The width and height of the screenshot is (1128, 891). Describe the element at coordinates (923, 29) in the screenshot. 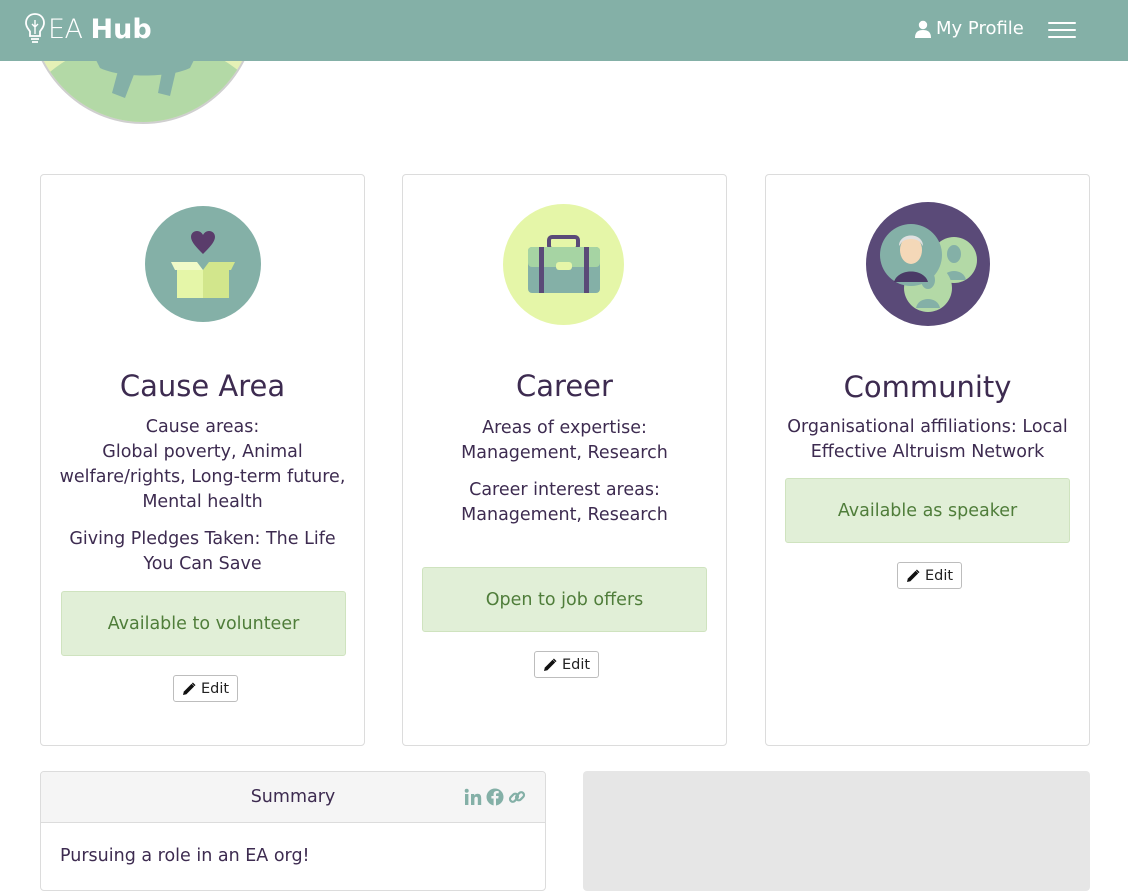

I see `user-icon` at that location.